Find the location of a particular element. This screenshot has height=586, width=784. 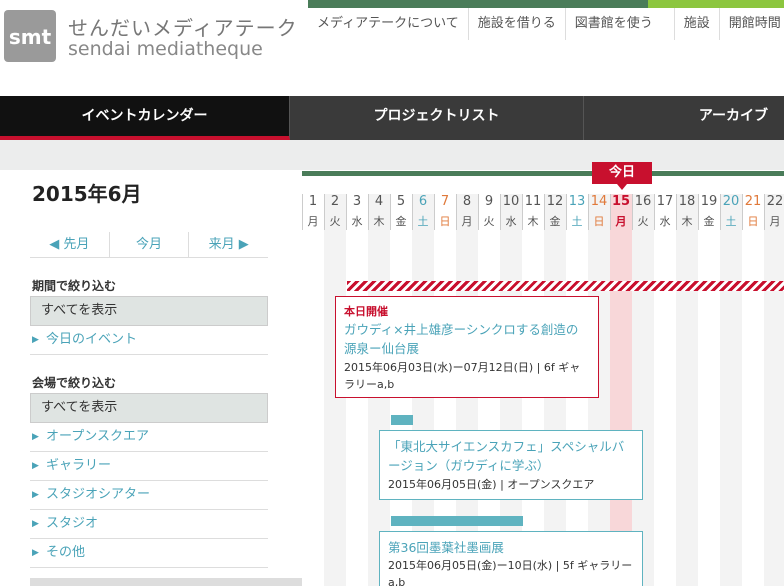

event-bar-gaudi is located at coordinates (565, 286).